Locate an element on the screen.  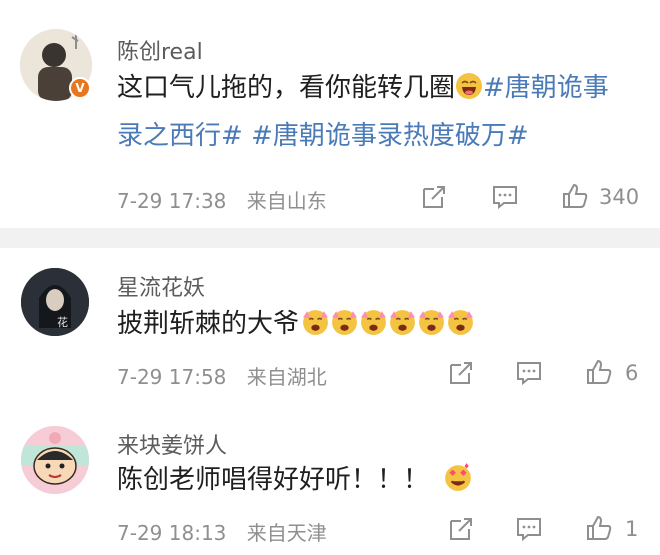
avatar is located at coordinates (55, 460).